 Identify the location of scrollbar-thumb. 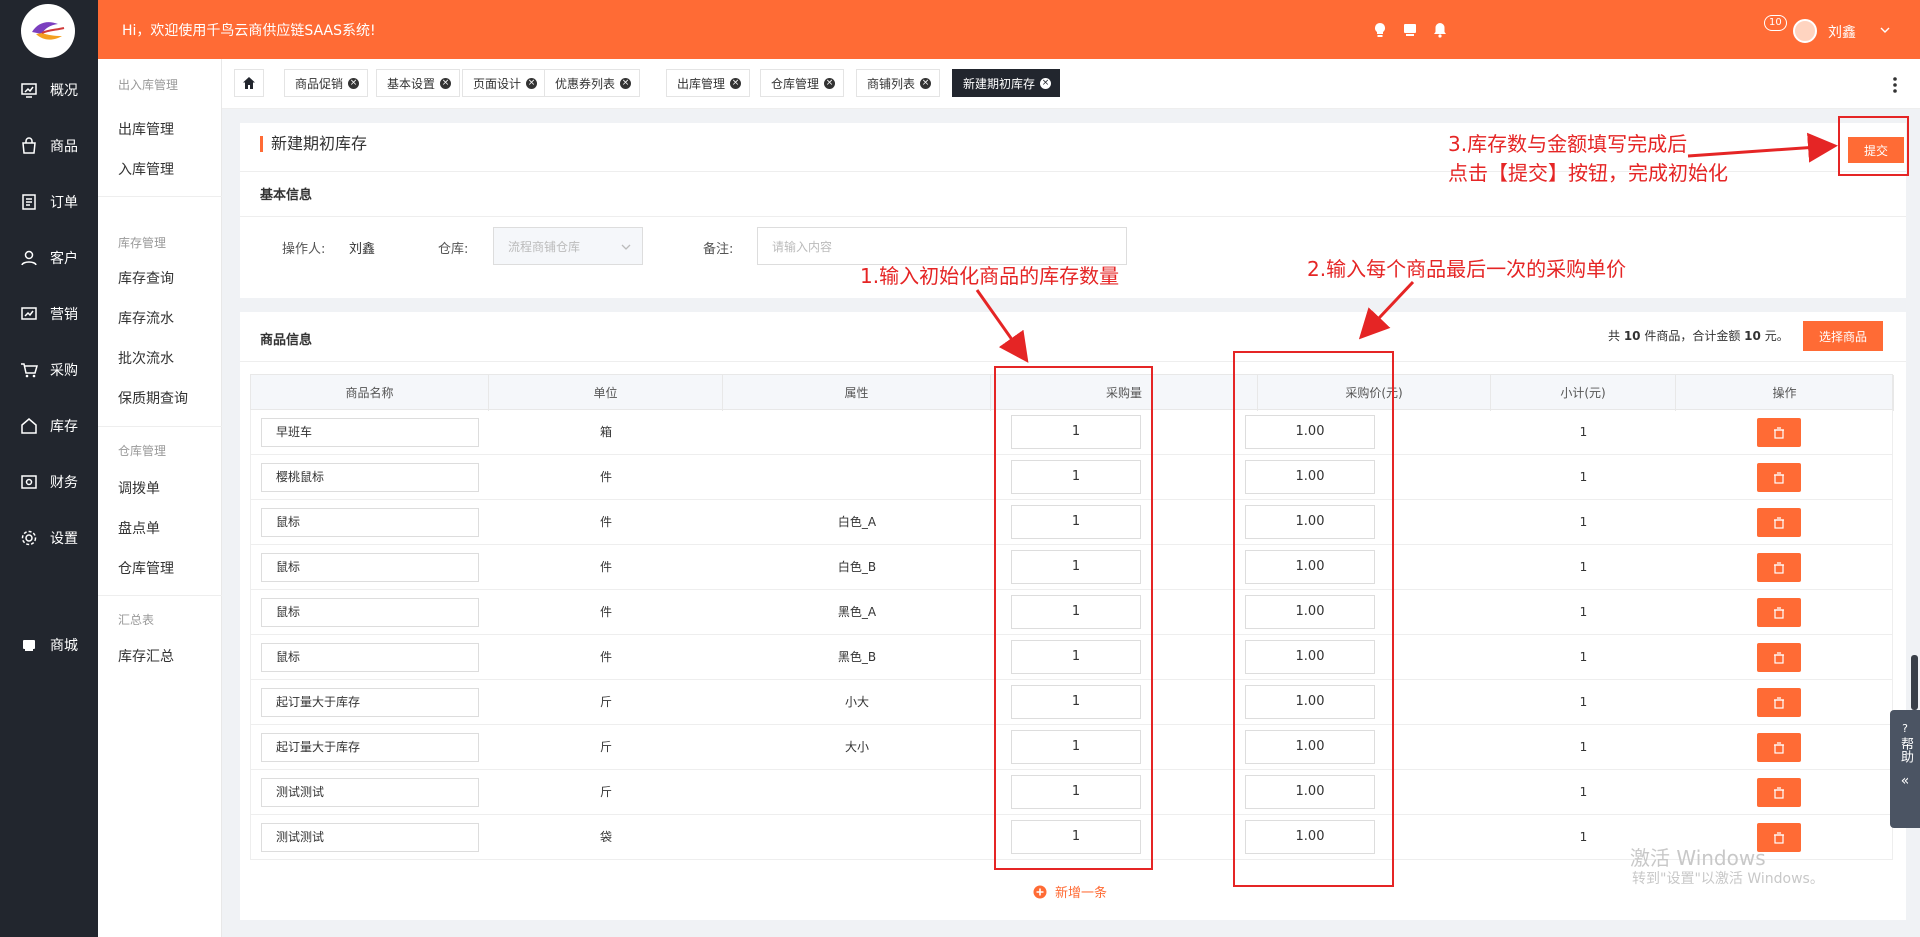
(1914, 682).